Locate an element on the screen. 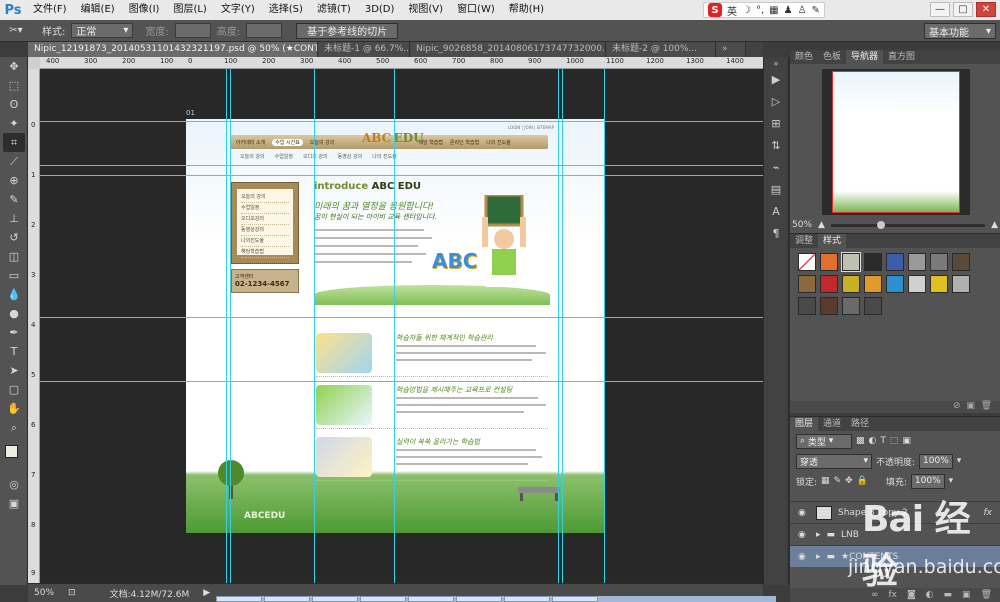 The height and width of the screenshot is (602, 1000). zoom-out-icon: ▲ is located at coordinates (821, 225).